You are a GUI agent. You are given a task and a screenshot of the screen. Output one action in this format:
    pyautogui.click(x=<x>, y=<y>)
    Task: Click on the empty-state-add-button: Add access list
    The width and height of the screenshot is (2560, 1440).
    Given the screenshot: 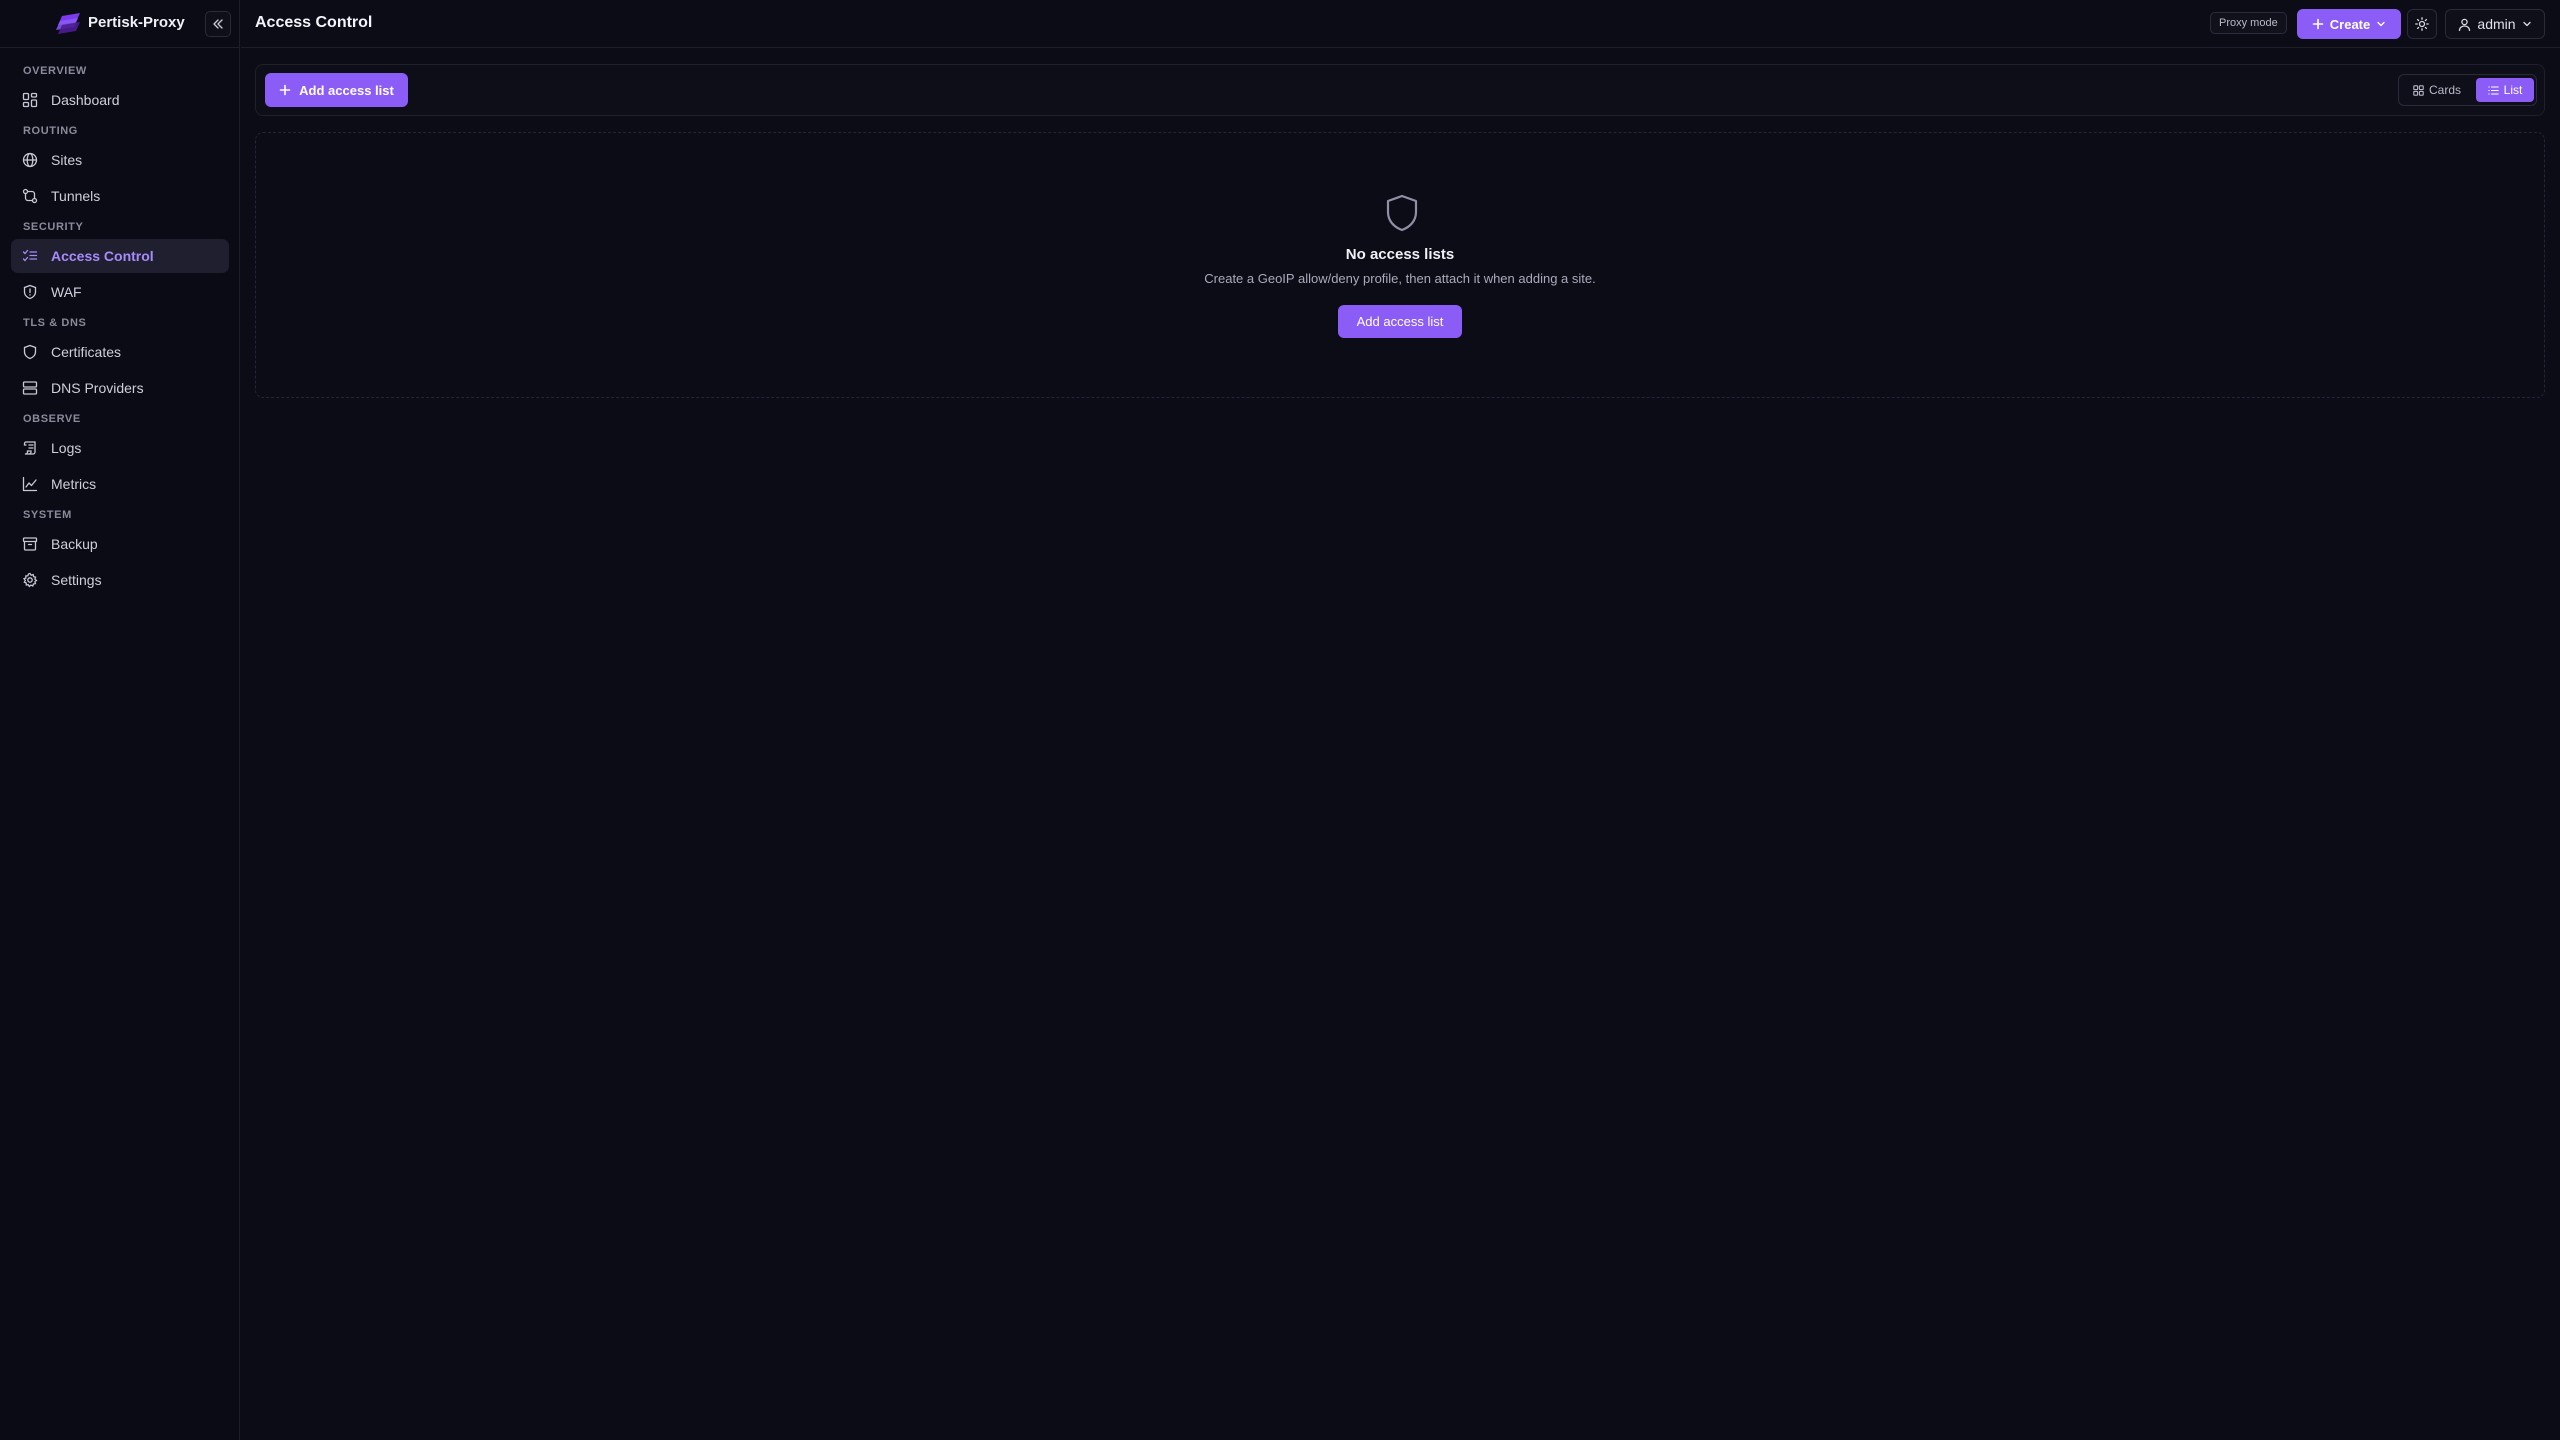 What is the action you would take?
    pyautogui.click(x=1400, y=321)
    